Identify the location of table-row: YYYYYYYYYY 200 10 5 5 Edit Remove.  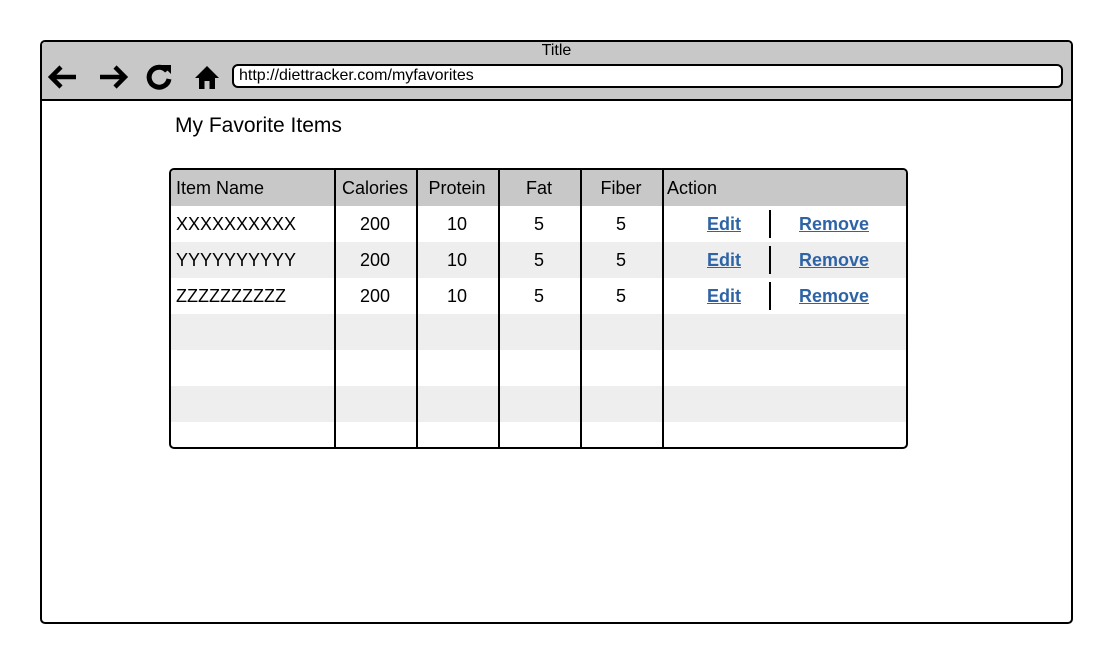
(538, 260).